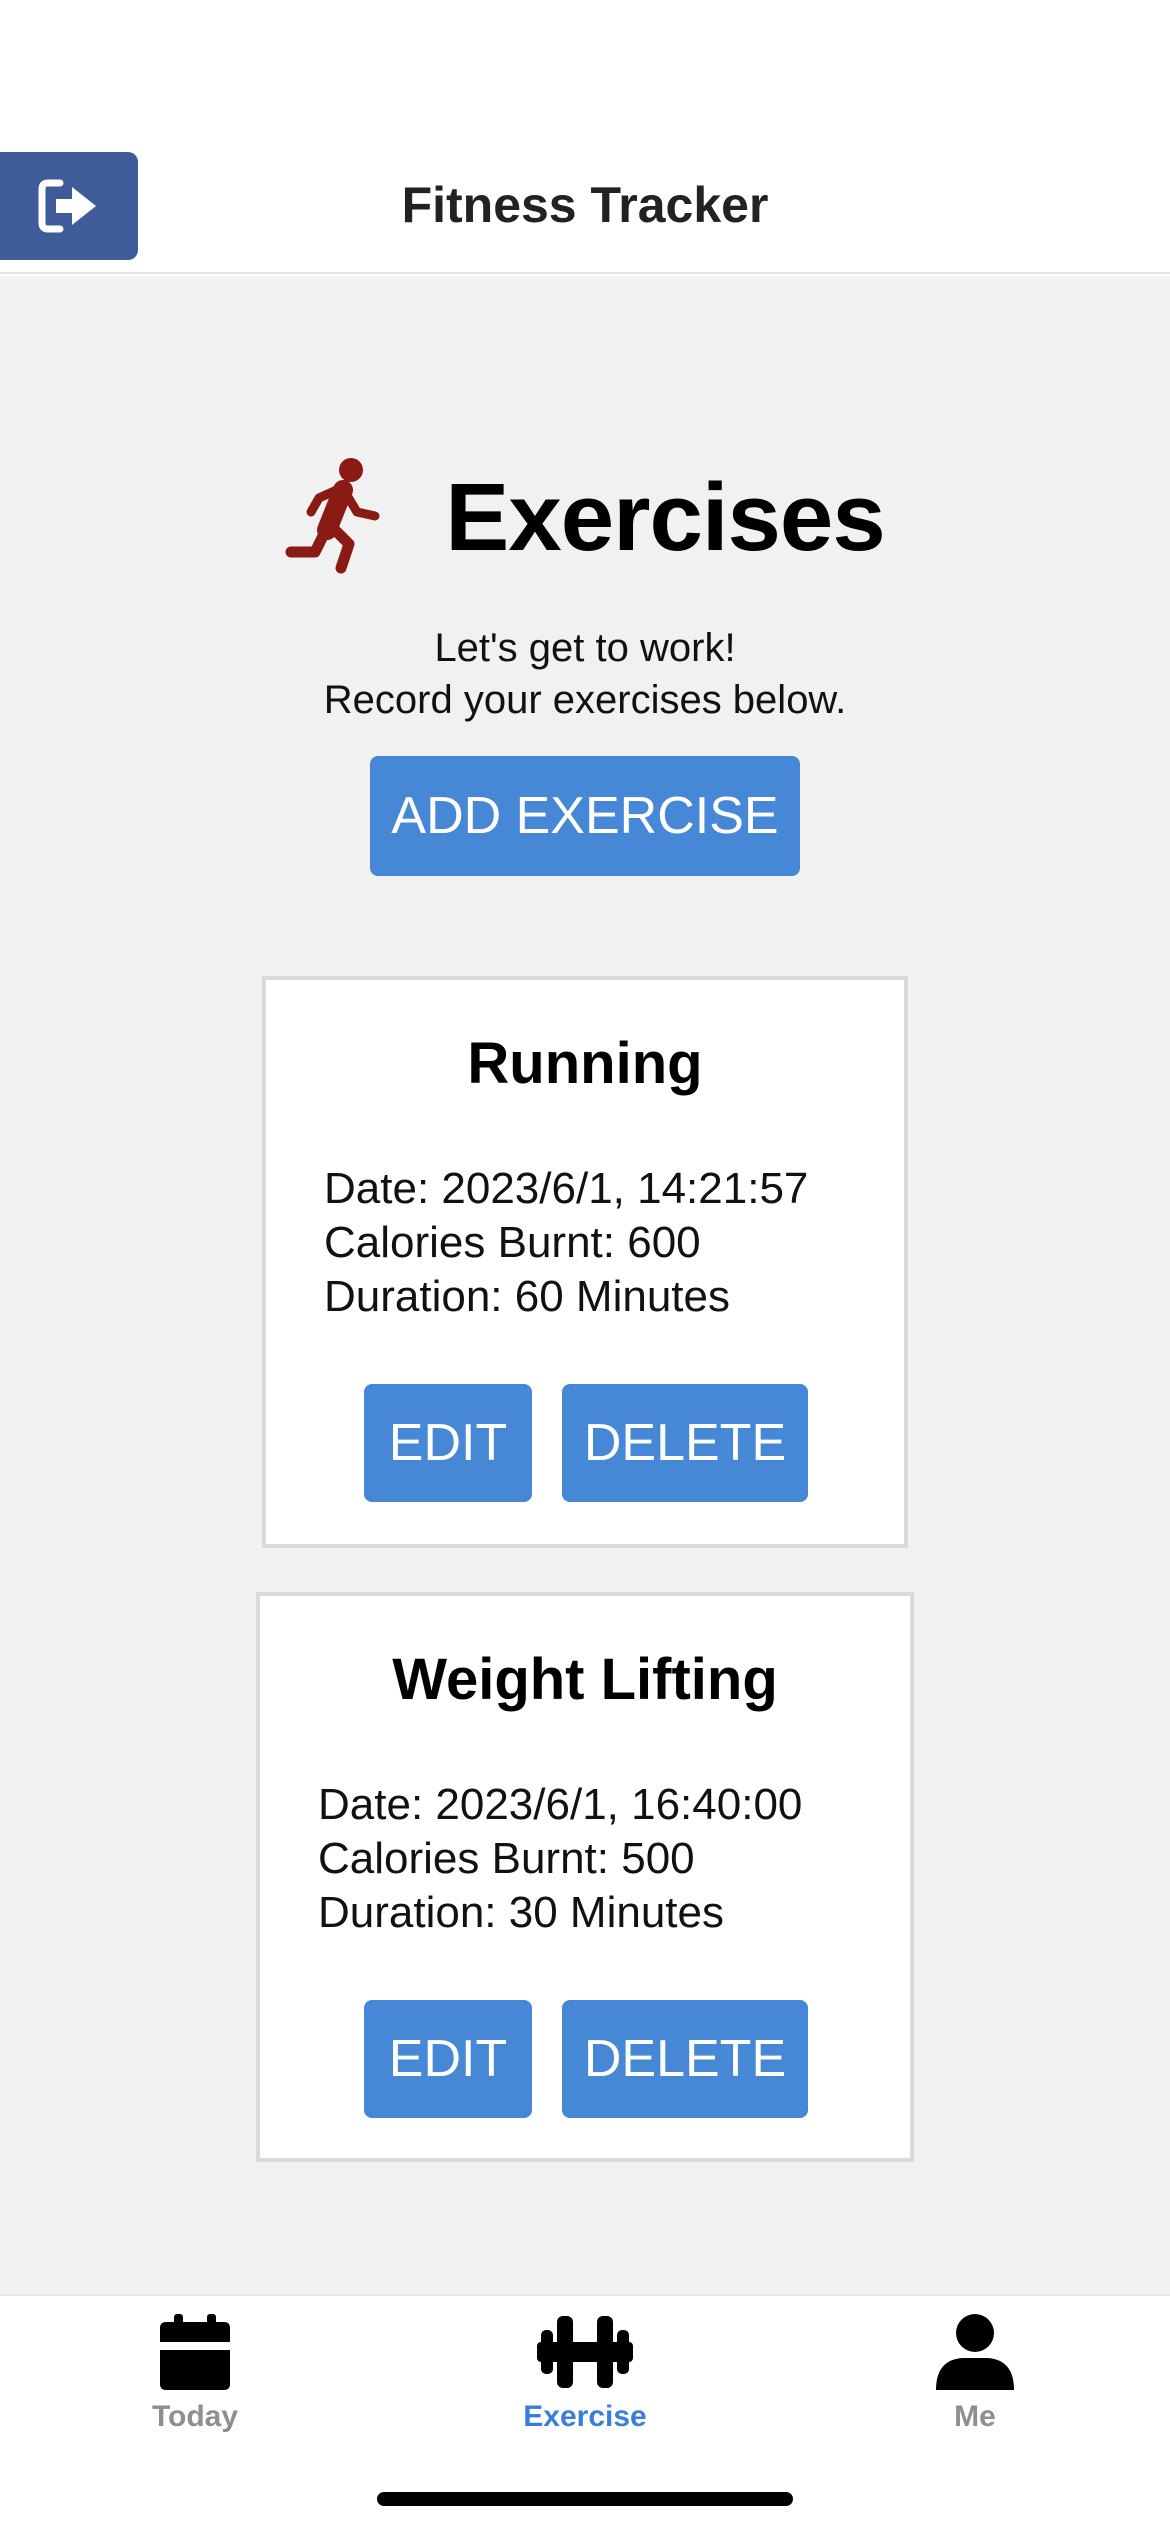 This screenshot has width=1170, height=2532. Describe the element at coordinates (585, 1063) in the screenshot. I see `exercise-name: Running` at that location.